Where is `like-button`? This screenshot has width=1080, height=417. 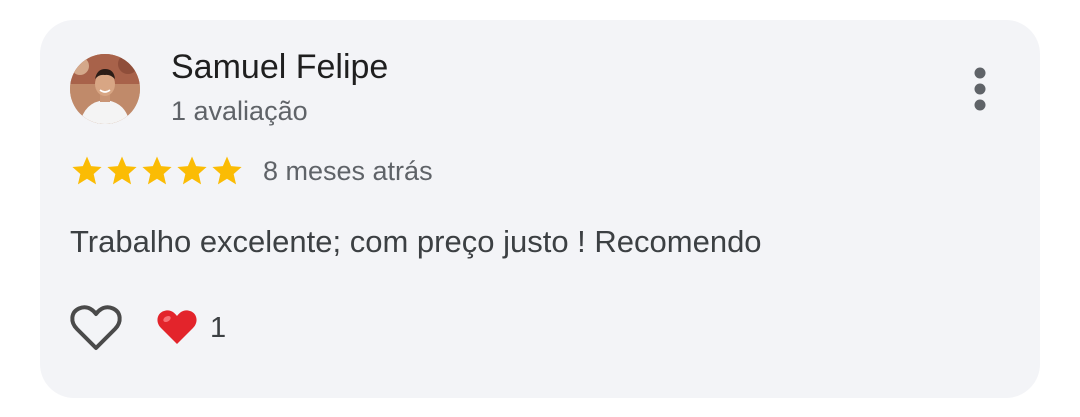
like-button is located at coordinates (96, 328).